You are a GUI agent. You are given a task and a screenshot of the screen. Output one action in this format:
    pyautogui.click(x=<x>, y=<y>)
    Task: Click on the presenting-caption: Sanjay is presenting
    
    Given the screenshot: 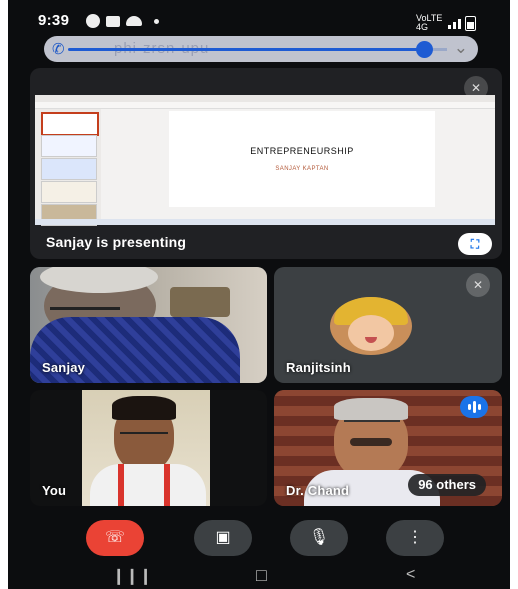 What is the action you would take?
    pyautogui.click(x=116, y=242)
    